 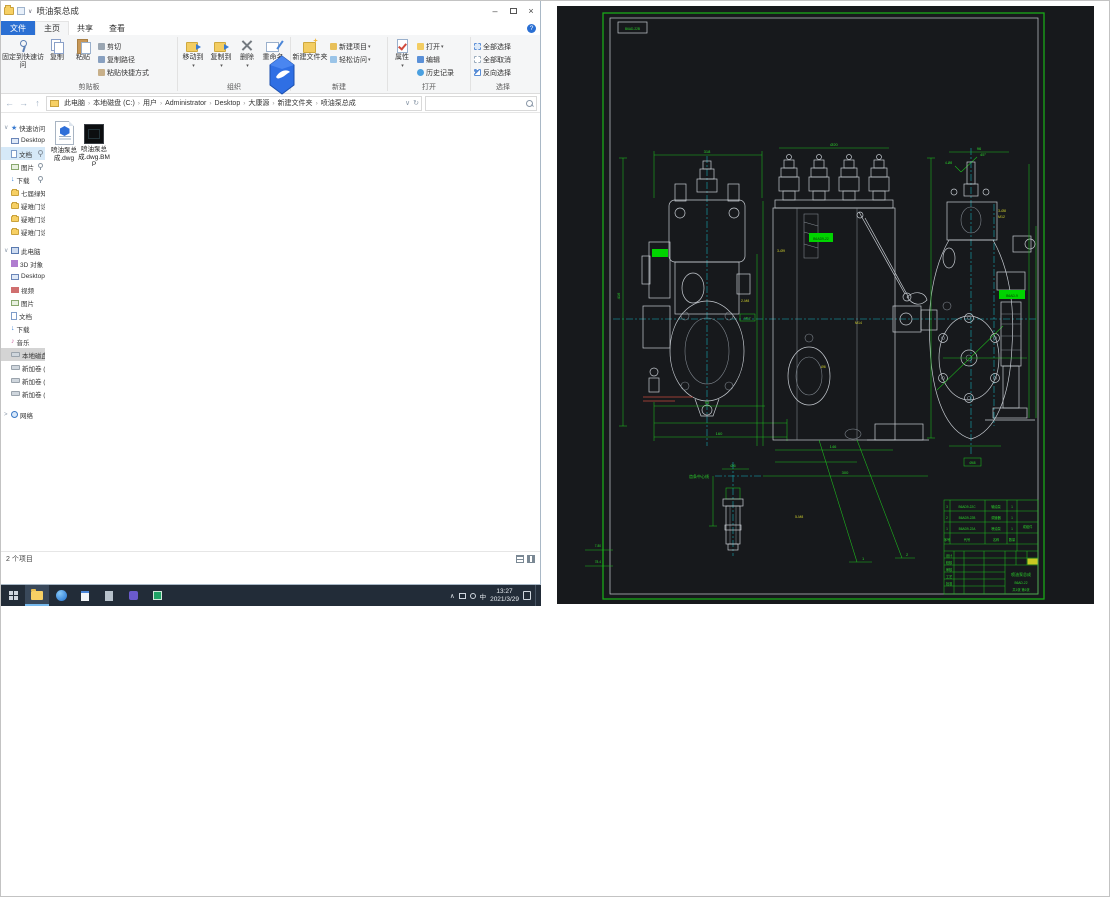 What do you see at coordinates (61, 595) in the screenshot?
I see `taskbar-browser` at bounding box center [61, 595].